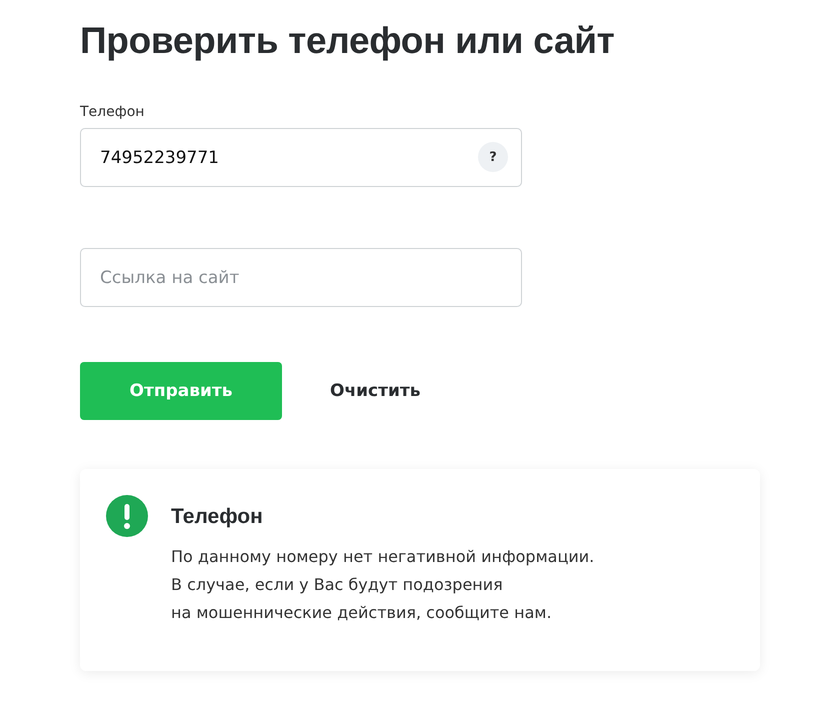  Describe the element at coordinates (217, 517) in the screenshot. I see `result-title: Телефон` at that location.